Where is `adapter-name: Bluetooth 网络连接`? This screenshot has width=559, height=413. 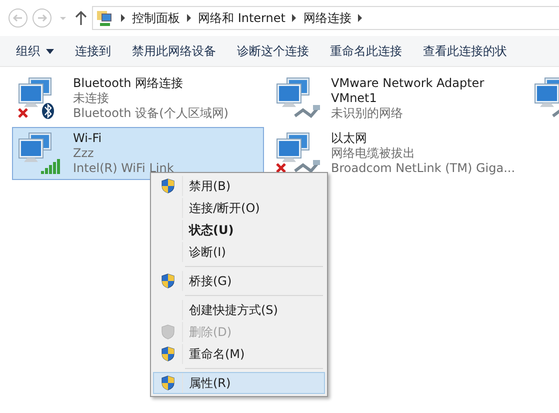 adapter-name: Bluetooth 网络连接 is located at coordinates (128, 83).